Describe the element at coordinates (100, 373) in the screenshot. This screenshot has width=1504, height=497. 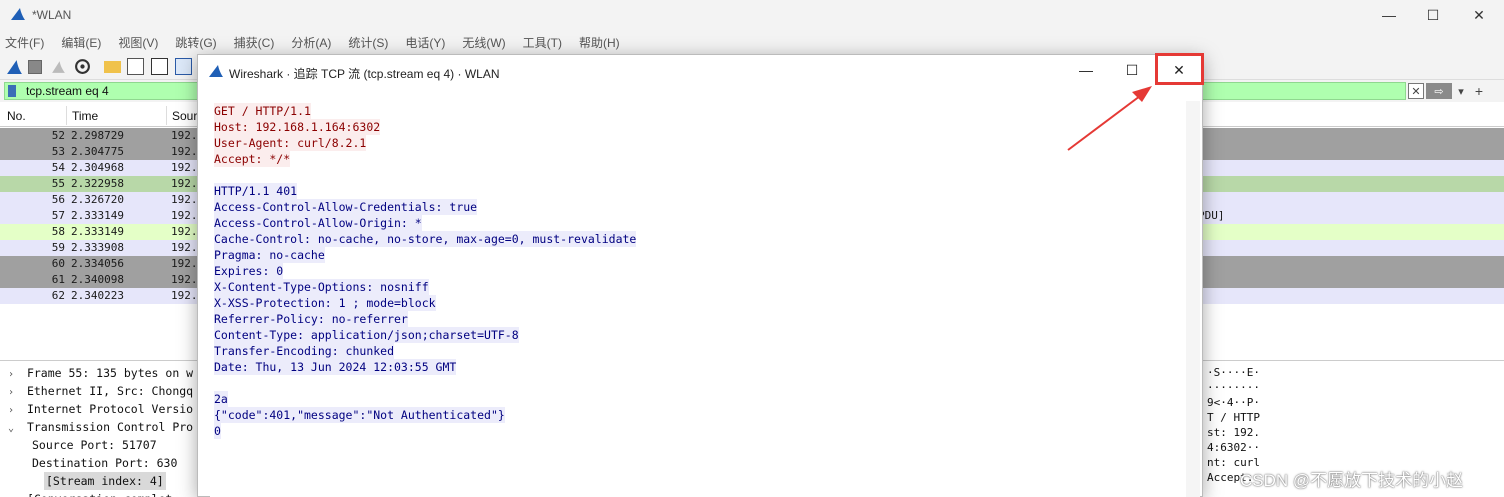
I see `detail-row: › Frame 55: 135 bytes on w` at that location.